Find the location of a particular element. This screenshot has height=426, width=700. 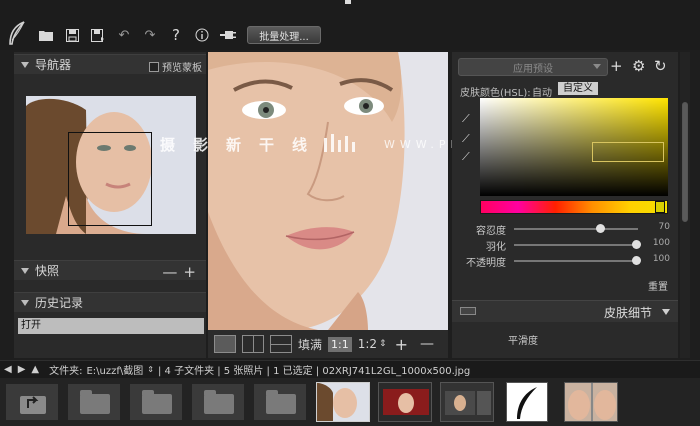

snapshots-title: 快照 is located at coordinates (47, 271).